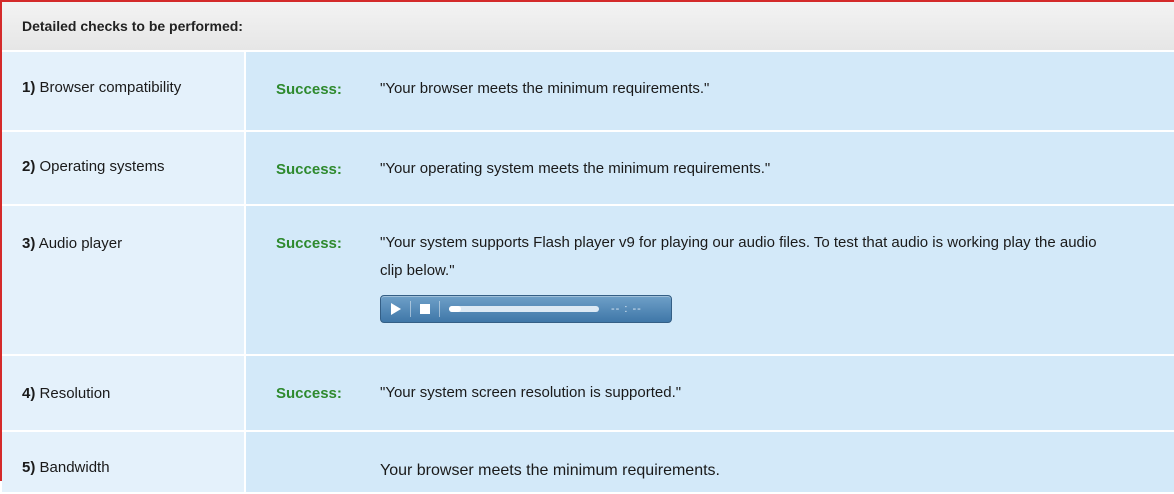 The width and height of the screenshot is (1174, 494). I want to click on stop-button, so click(425, 309).